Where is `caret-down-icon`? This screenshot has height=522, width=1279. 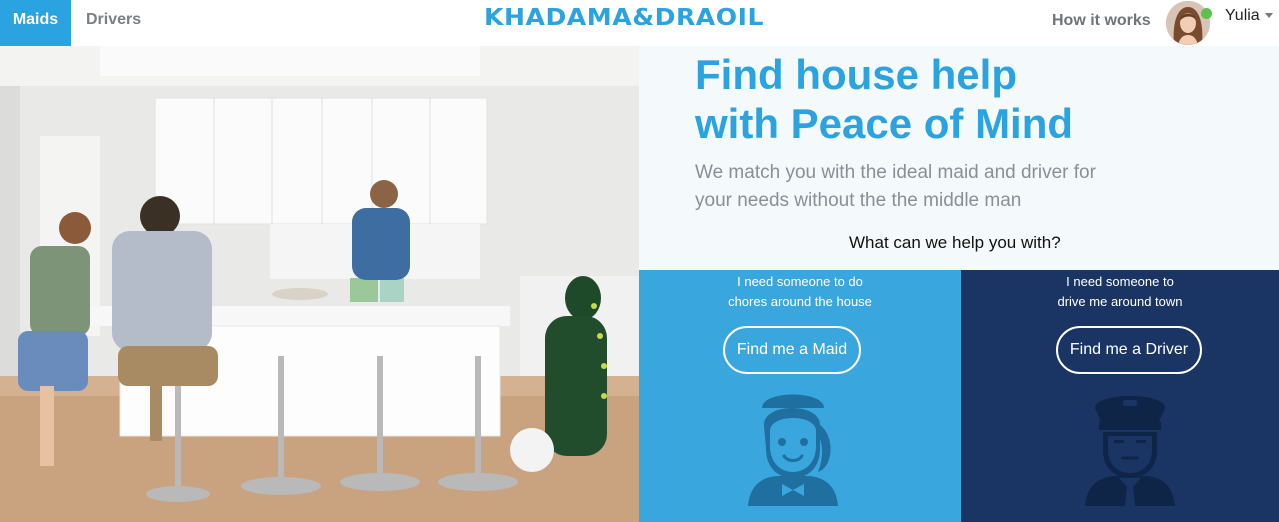 caret-down-icon is located at coordinates (1268, 16).